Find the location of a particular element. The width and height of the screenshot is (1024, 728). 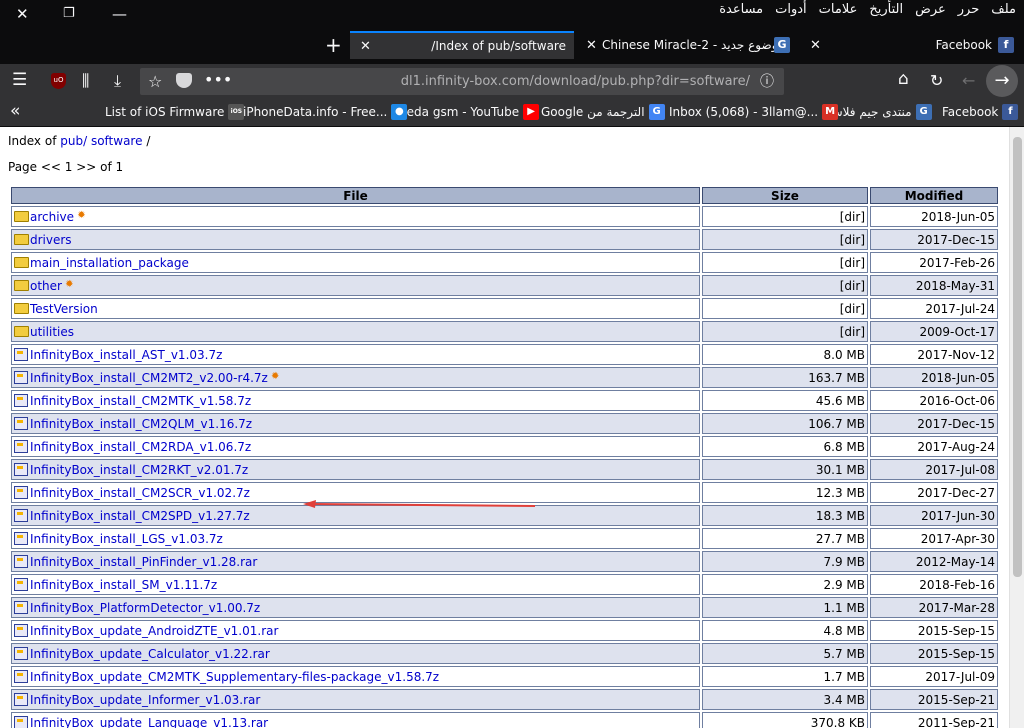

site-info-icon: ⓘ is located at coordinates (767, 81).